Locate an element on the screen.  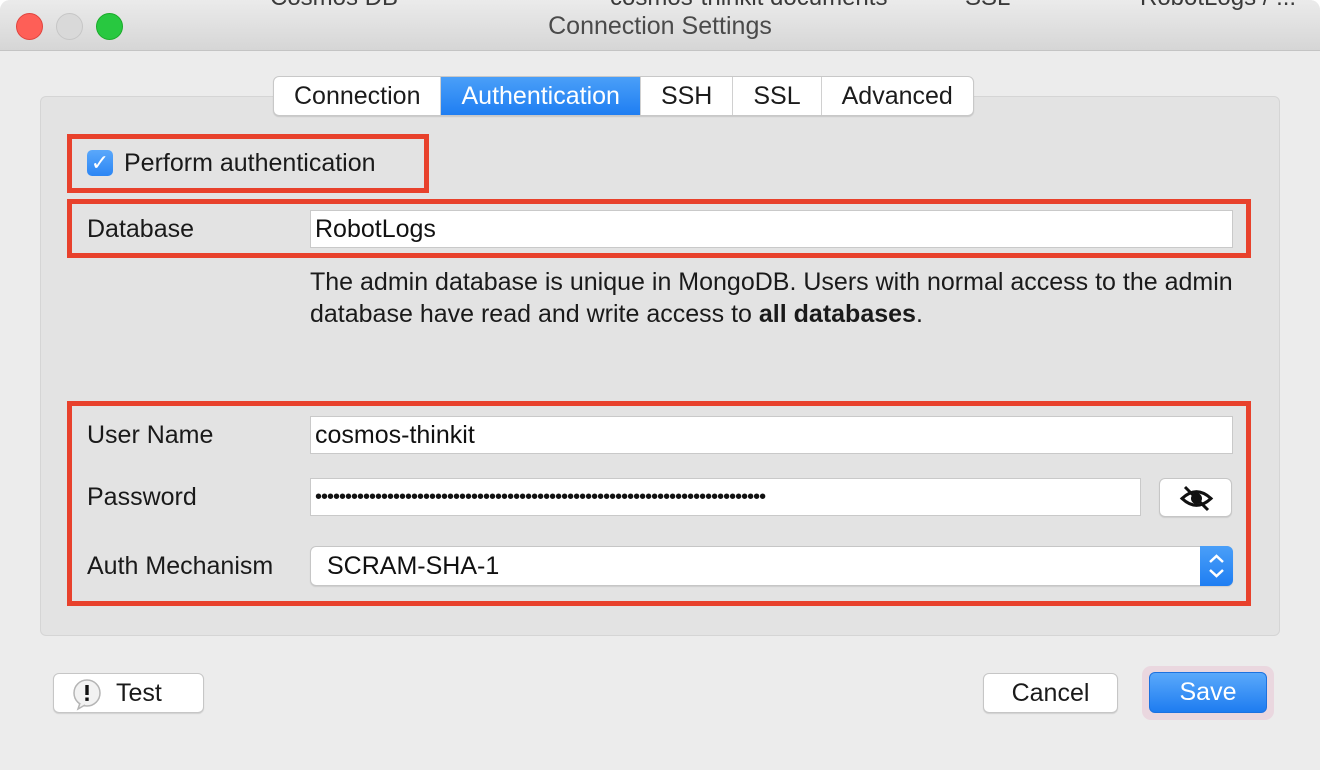
tab-authentication: Authentication is located at coordinates (541, 96).